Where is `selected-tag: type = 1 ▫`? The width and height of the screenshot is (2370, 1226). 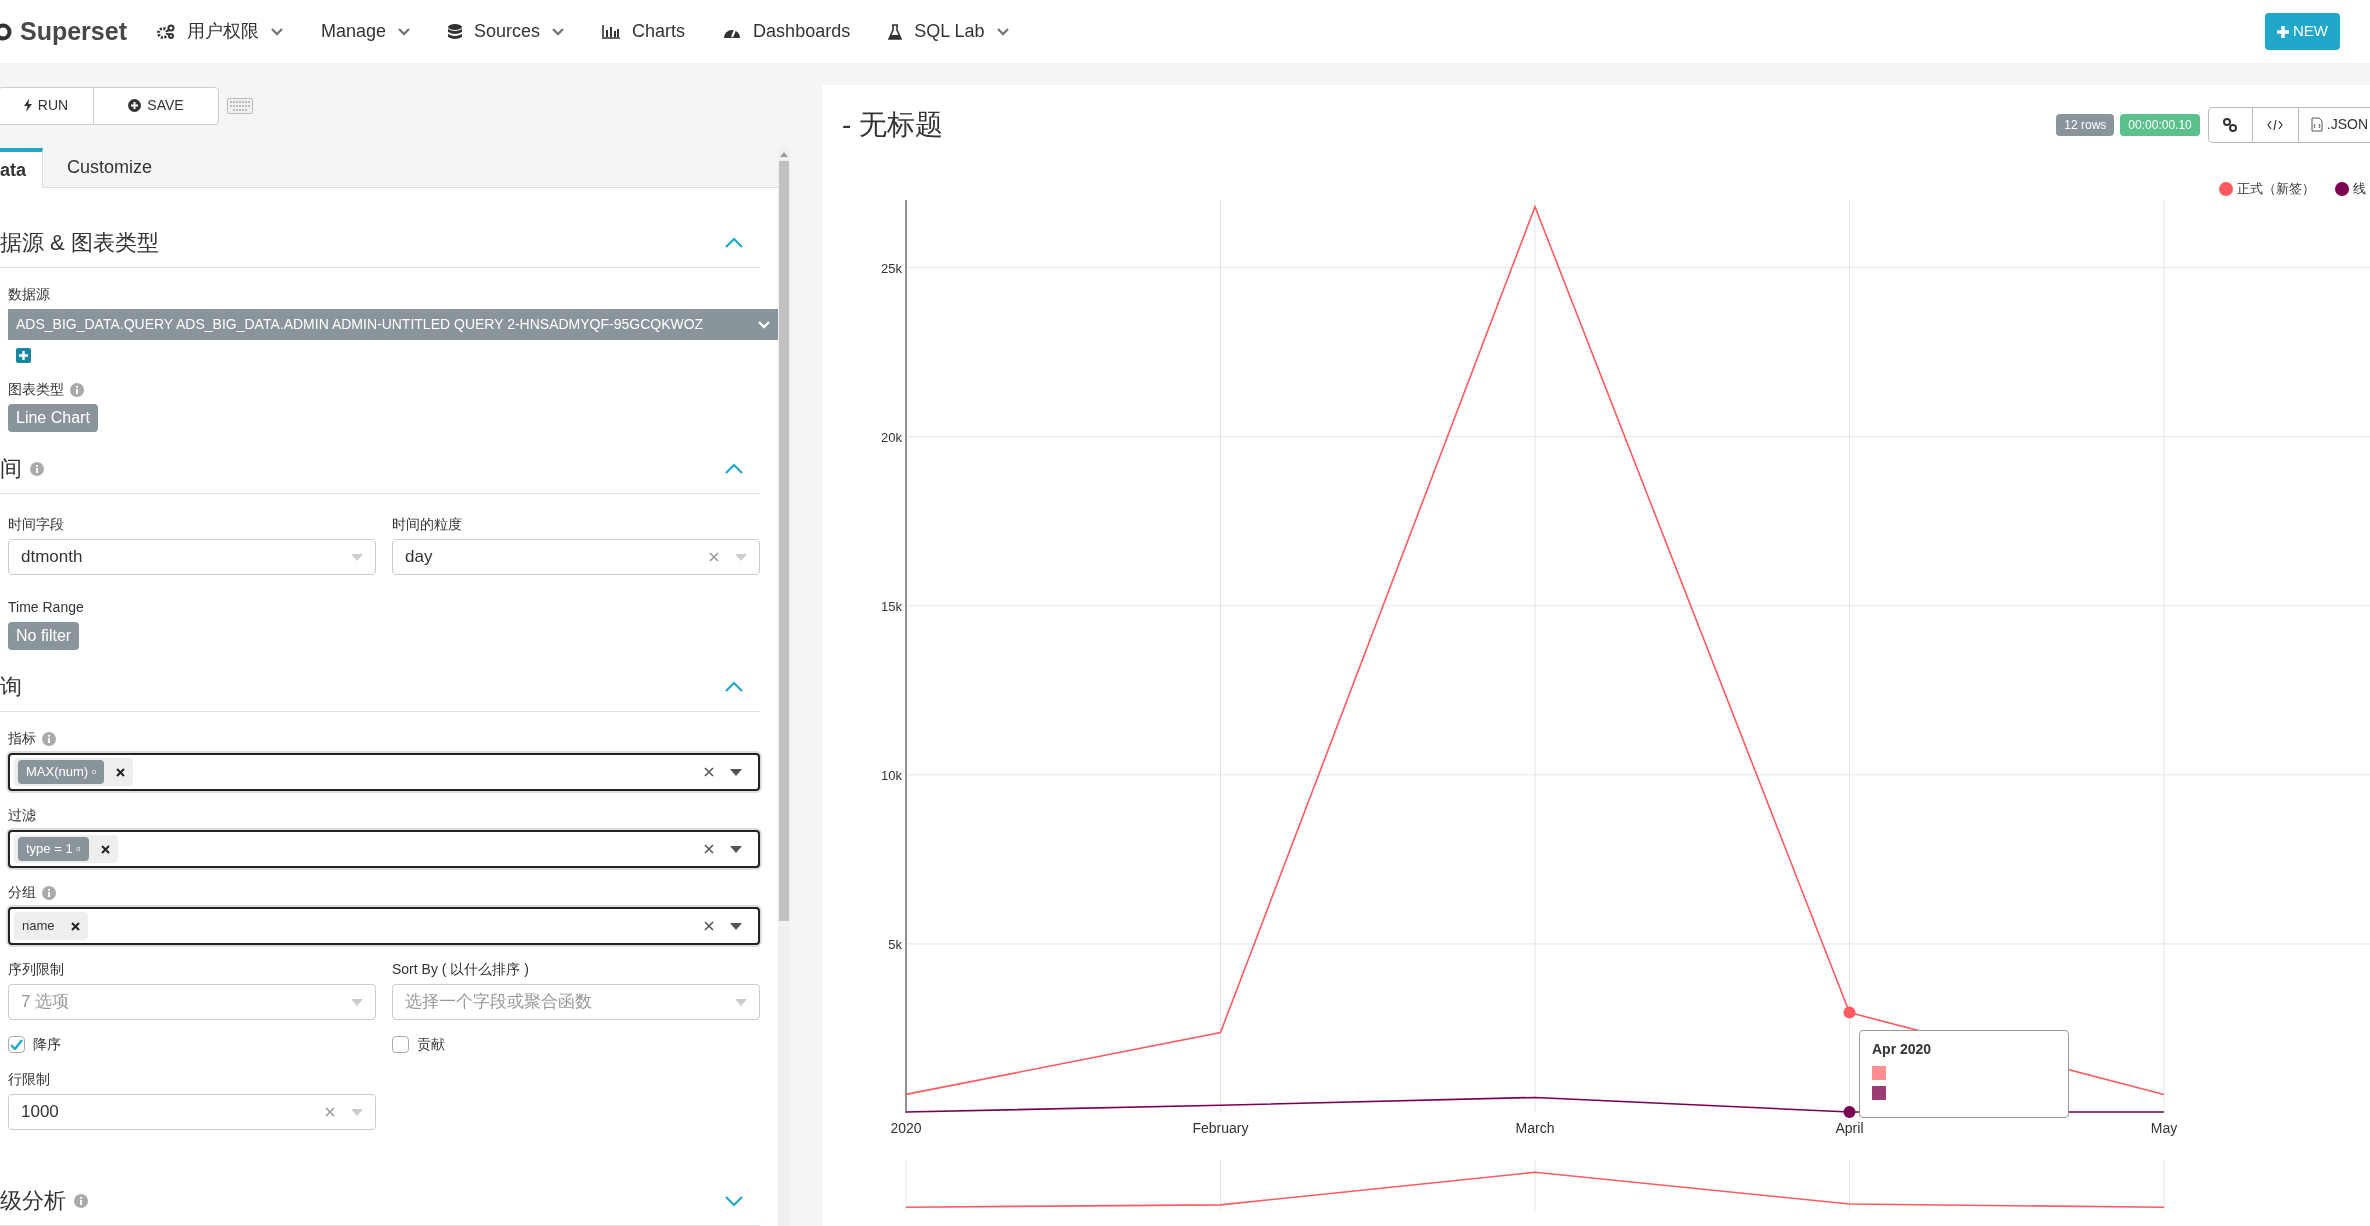 selected-tag: type = 1 ▫ is located at coordinates (53, 849).